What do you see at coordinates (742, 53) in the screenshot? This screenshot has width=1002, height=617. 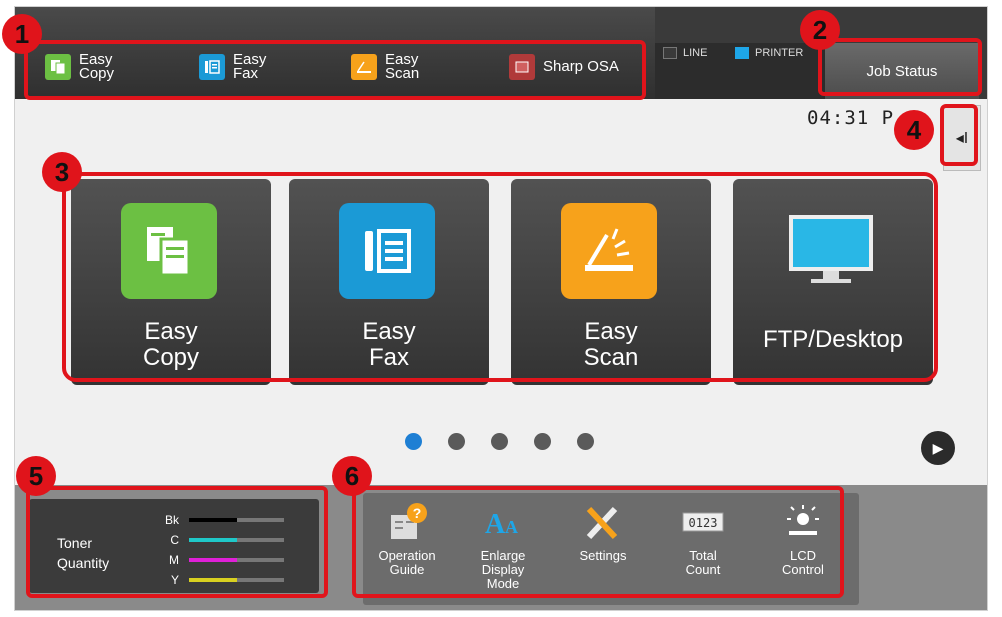 I see `printer-led-icon` at bounding box center [742, 53].